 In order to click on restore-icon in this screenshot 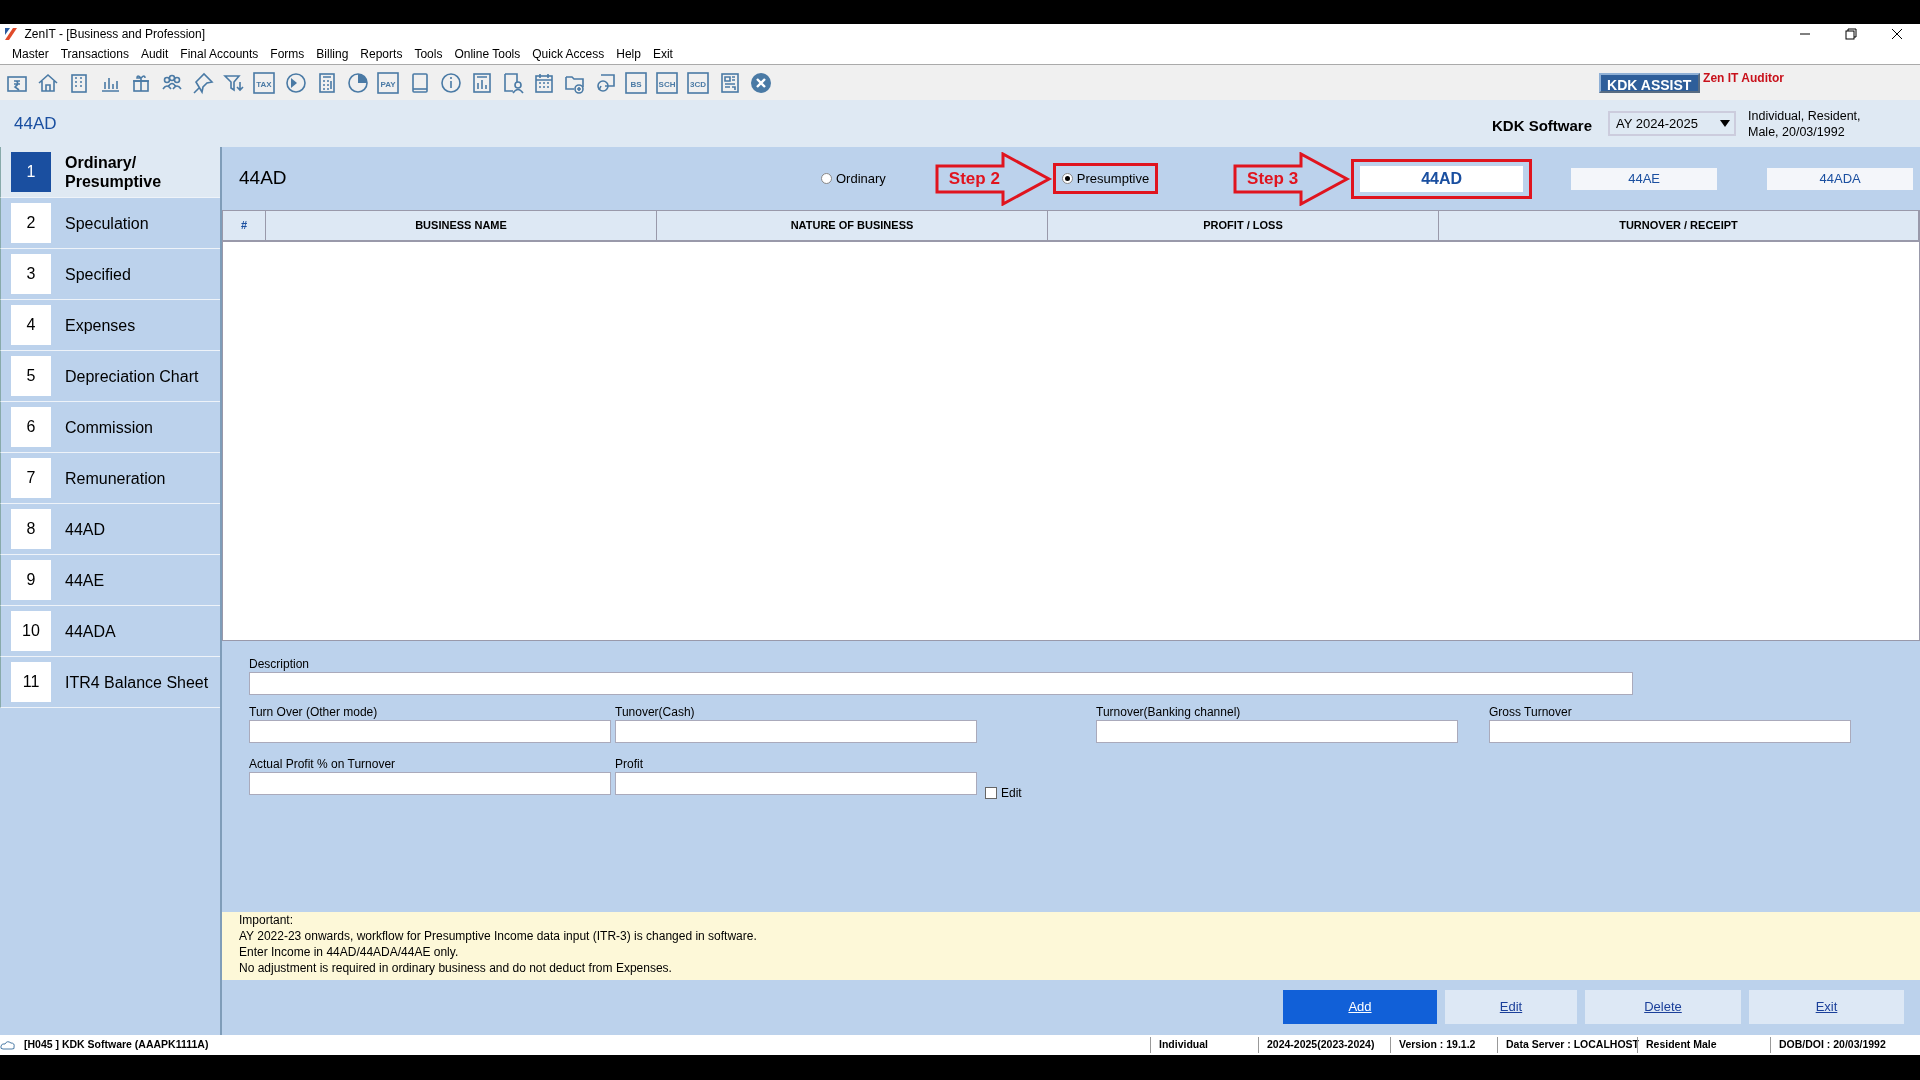, I will do `click(1851, 34)`.